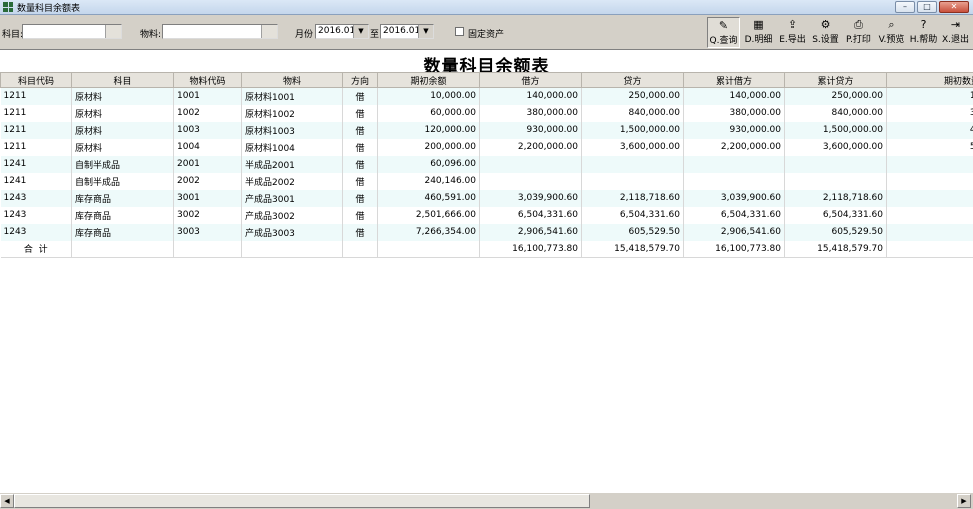  What do you see at coordinates (734, 113) in the screenshot?
I see `table-cell: 380,000.00` at bounding box center [734, 113].